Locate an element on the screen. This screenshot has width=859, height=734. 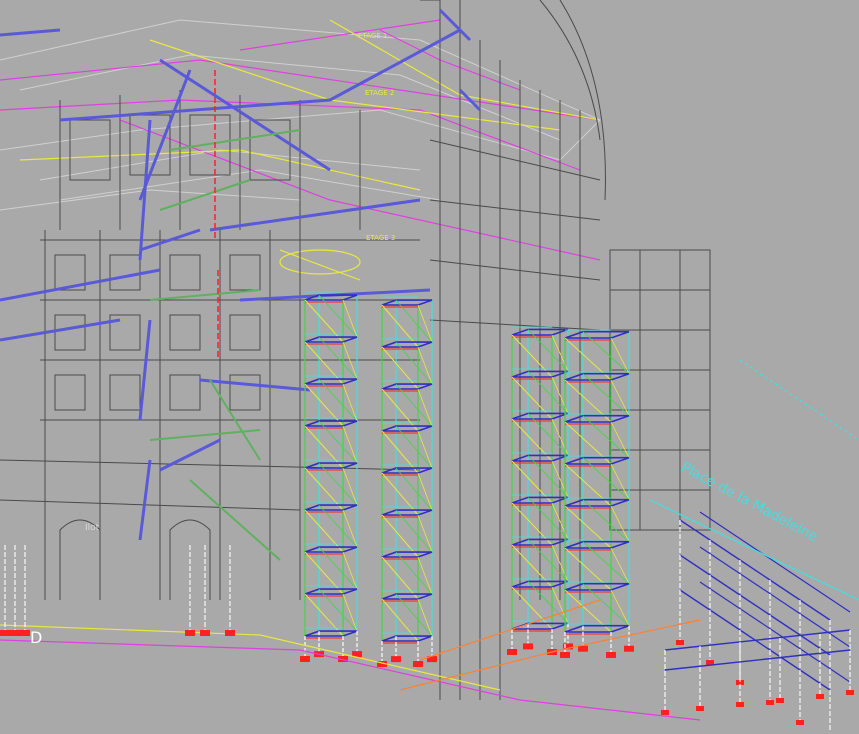
roof-label-b: ETAGE 2 is located at coordinates (379, 93).